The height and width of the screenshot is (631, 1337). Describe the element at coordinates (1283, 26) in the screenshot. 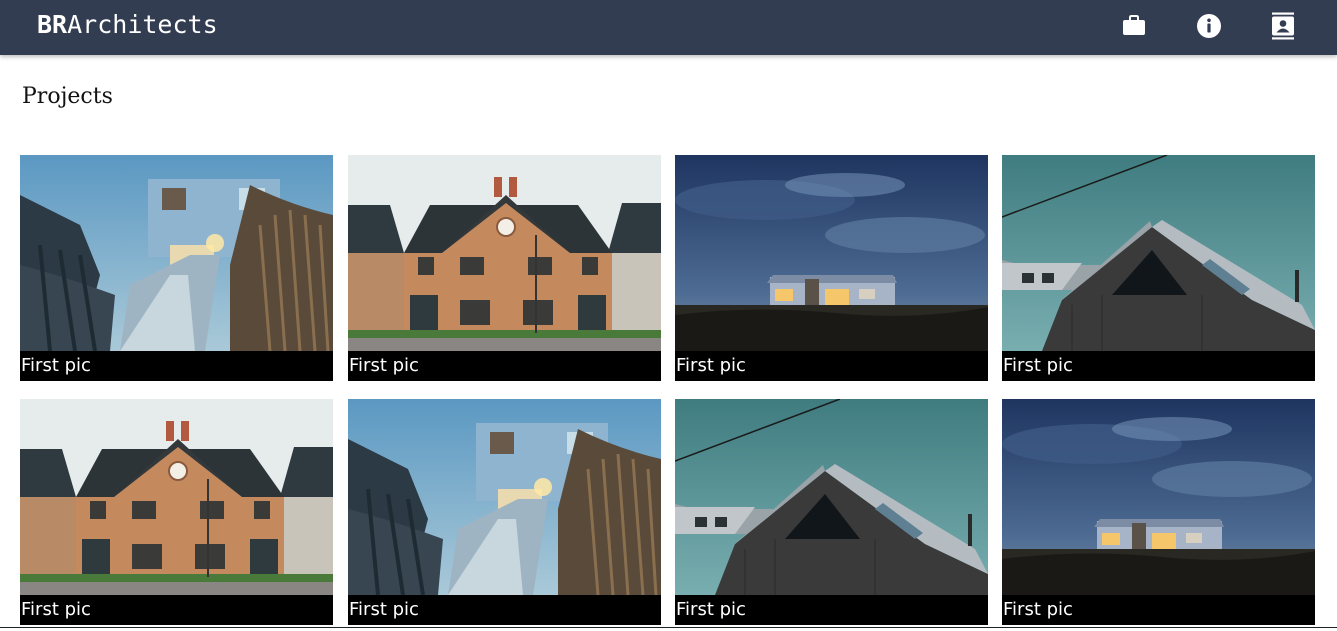

I see `contact-book-icon` at that location.